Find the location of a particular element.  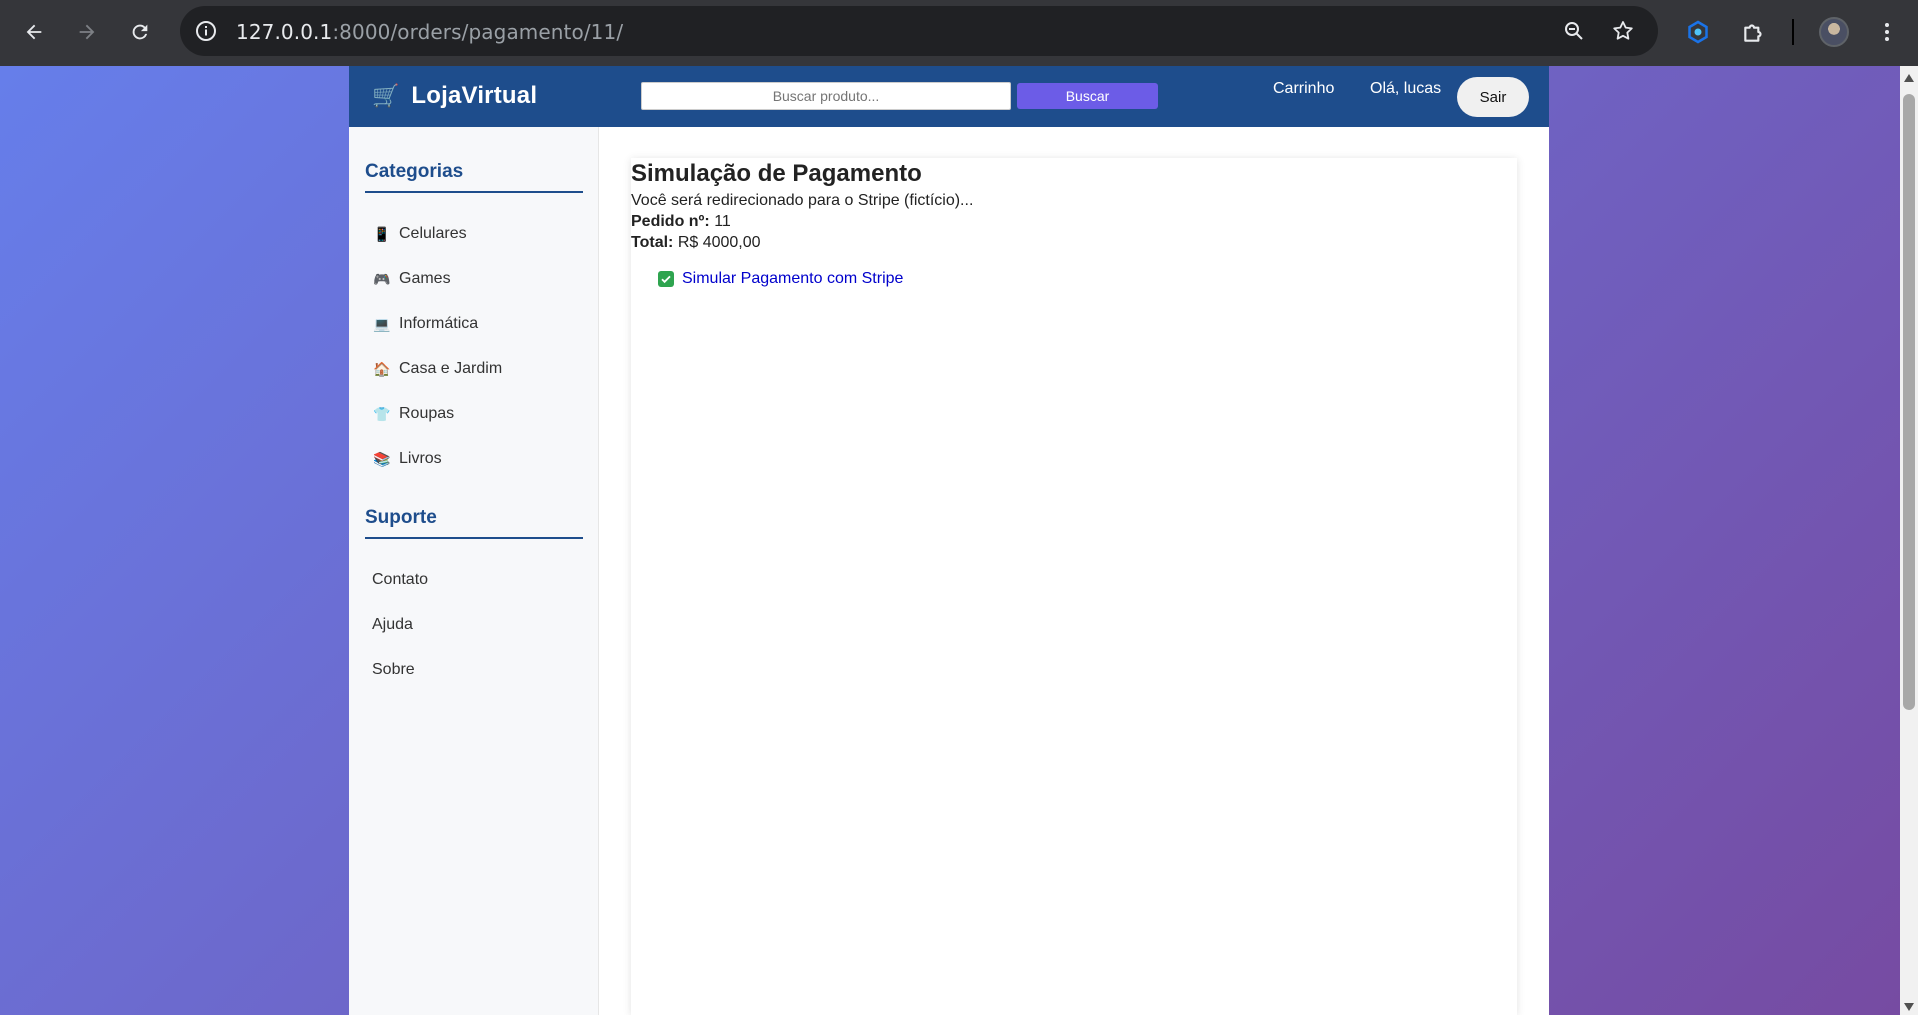

sidebar-item-label: Livros is located at coordinates (420, 458).